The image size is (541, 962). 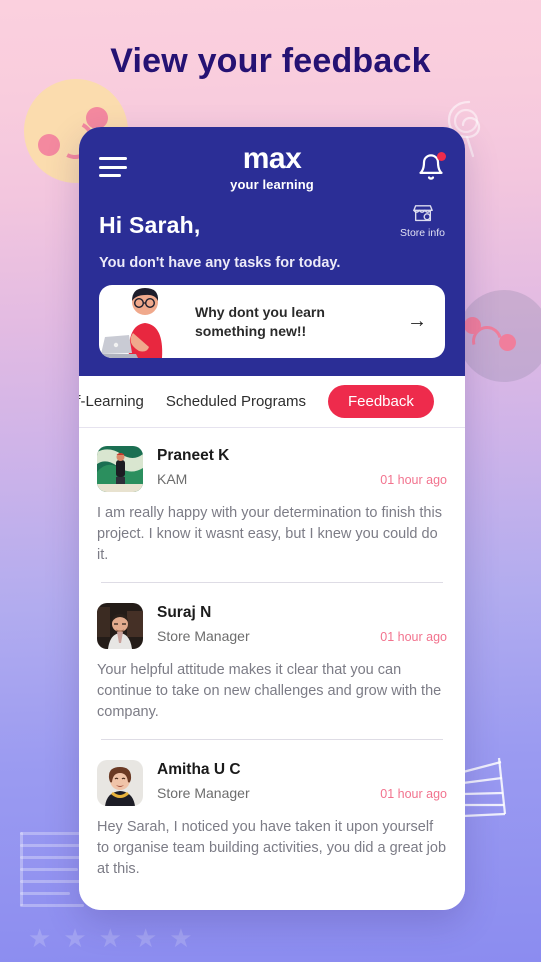 What do you see at coordinates (113, 167) in the screenshot?
I see `hamburger-menu-icon` at bounding box center [113, 167].